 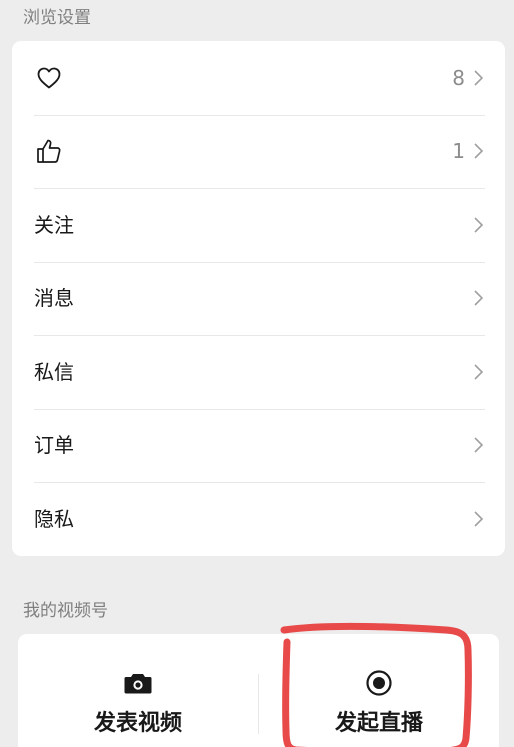 What do you see at coordinates (138, 683) in the screenshot?
I see `camera-icon` at bounding box center [138, 683].